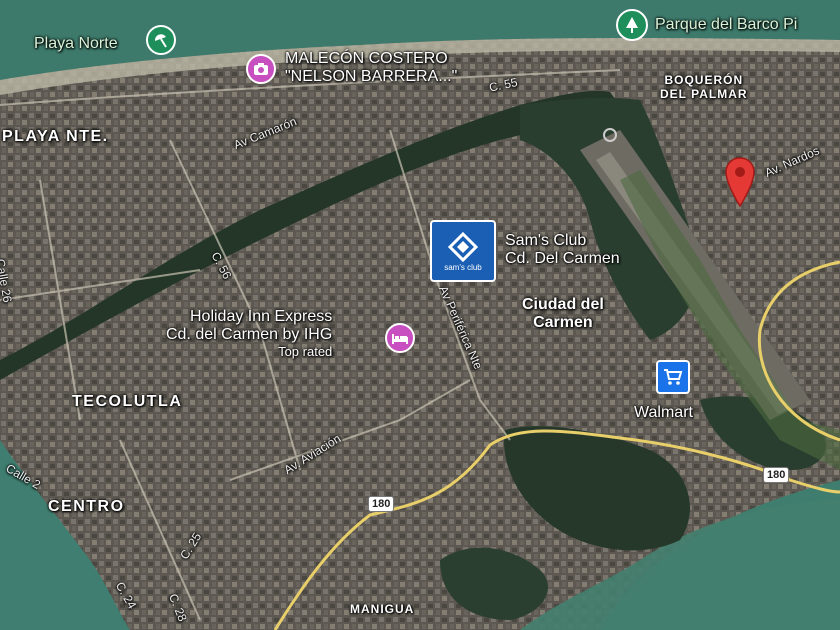 Image resolution: width=840 pixels, height=630 pixels. What do you see at coordinates (563, 304) in the screenshot?
I see `area-label-ciudad-line1: Ciudad del` at bounding box center [563, 304].